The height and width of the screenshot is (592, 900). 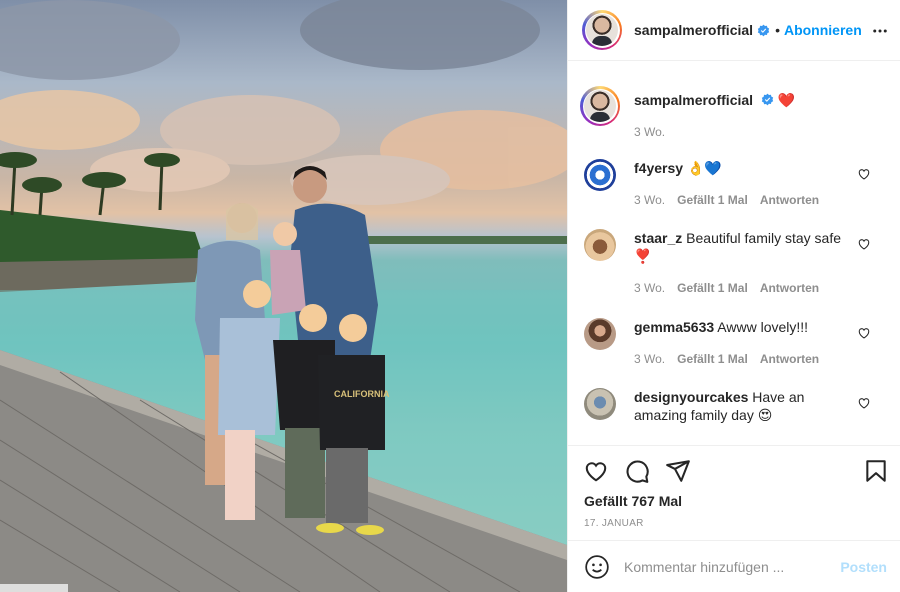 I want to click on comment-composer: Posten, so click(x=734, y=566).